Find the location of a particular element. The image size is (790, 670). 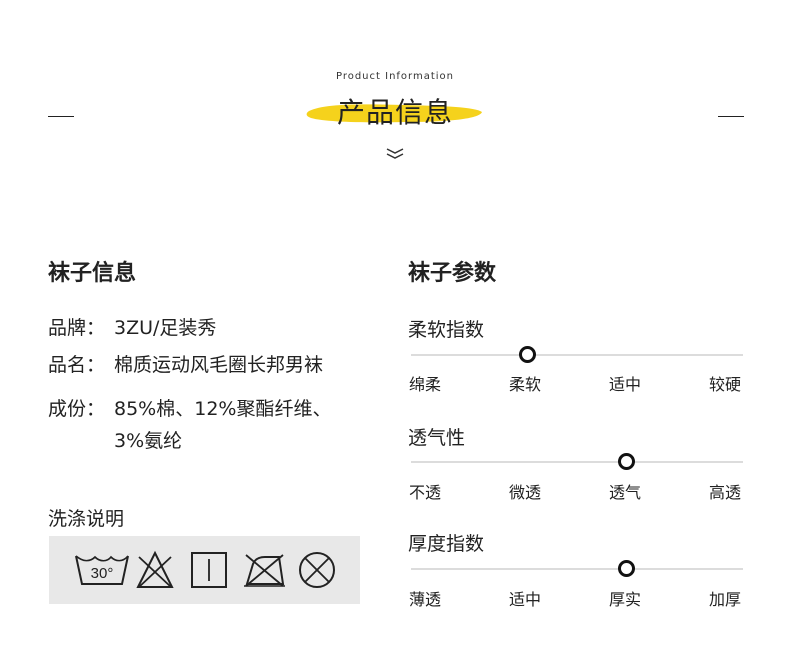

thickness-tick-4: 加厚 is located at coordinates (725, 599).